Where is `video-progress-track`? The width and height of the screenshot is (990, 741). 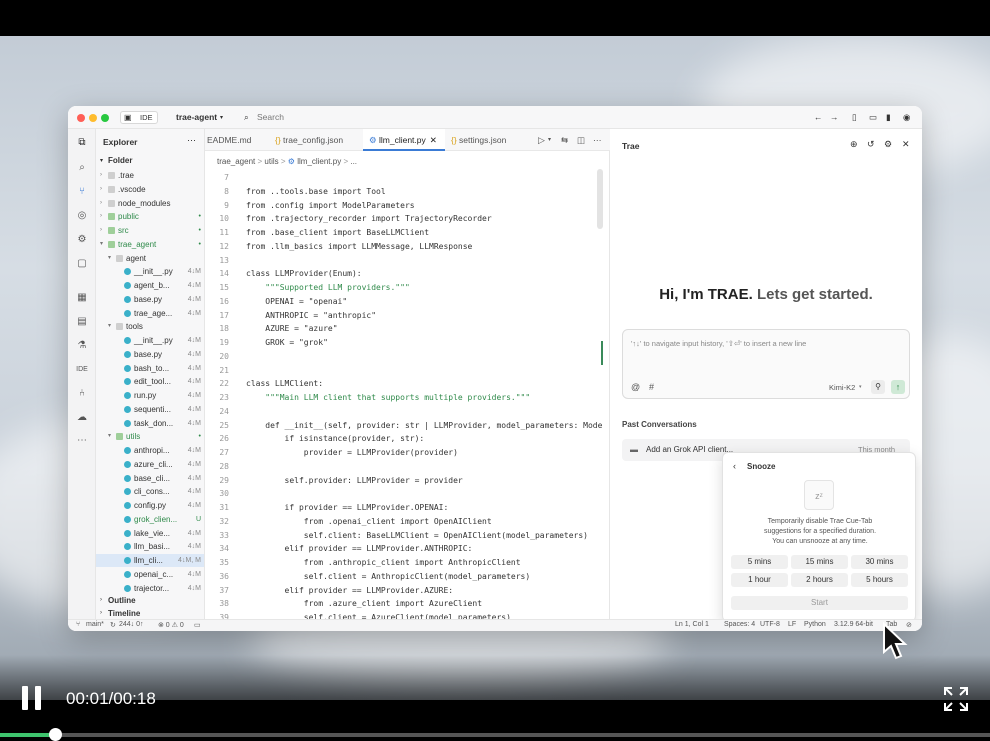
video-progress-track is located at coordinates (495, 735).